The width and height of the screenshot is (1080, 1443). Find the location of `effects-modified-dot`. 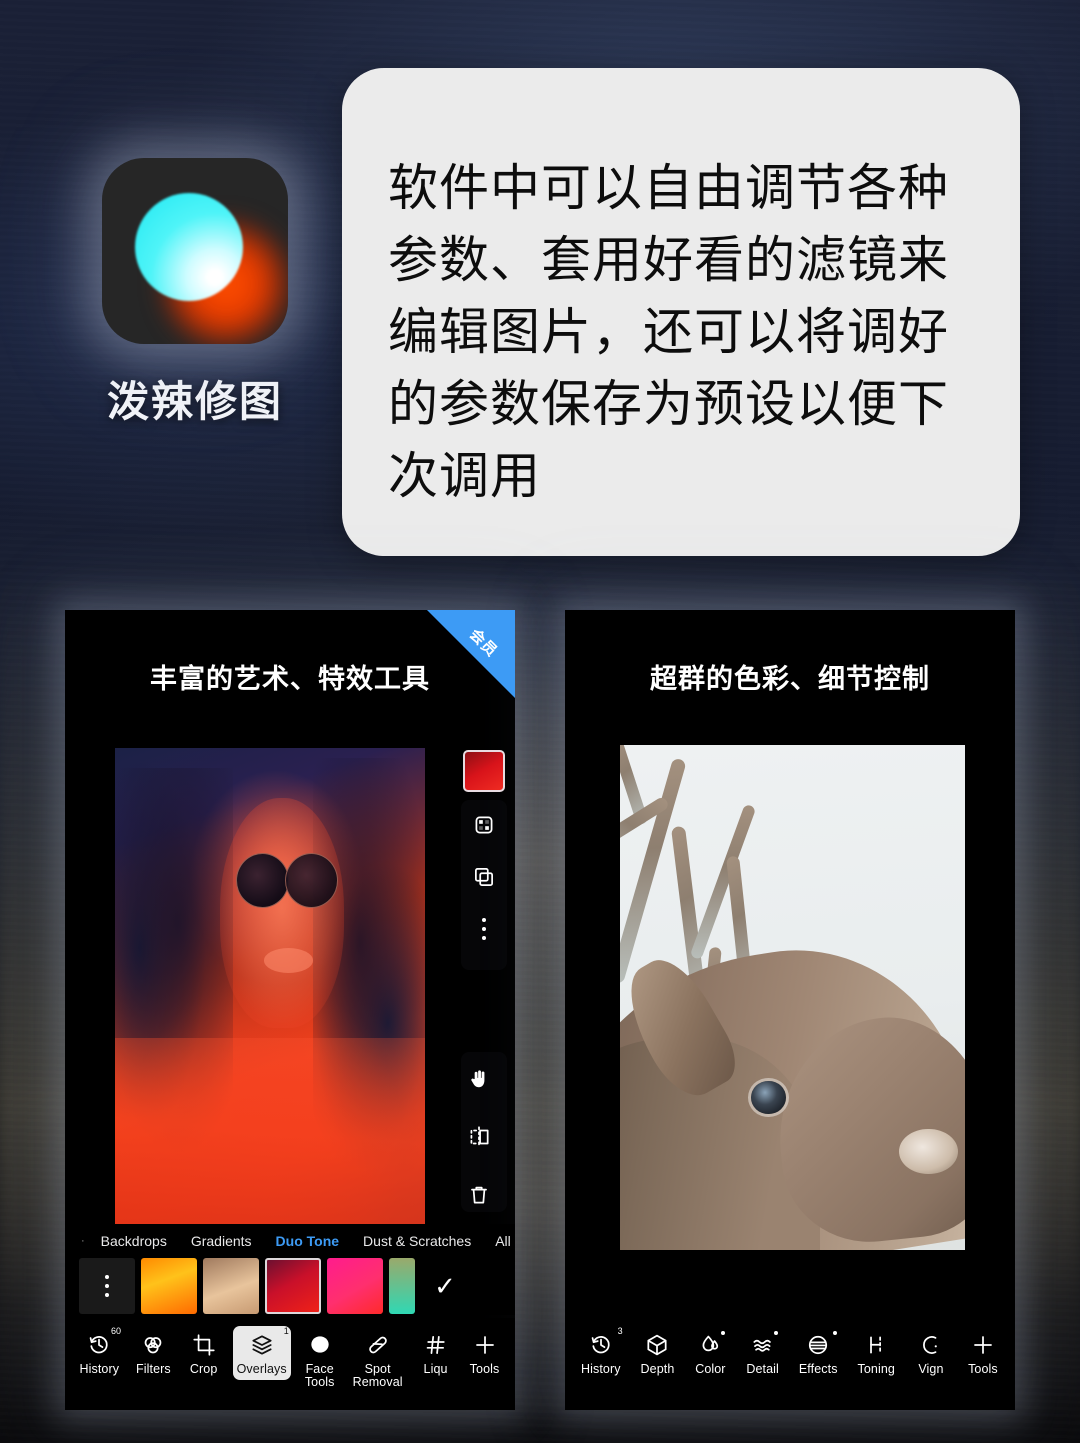

effects-modified-dot is located at coordinates (834, 1333).